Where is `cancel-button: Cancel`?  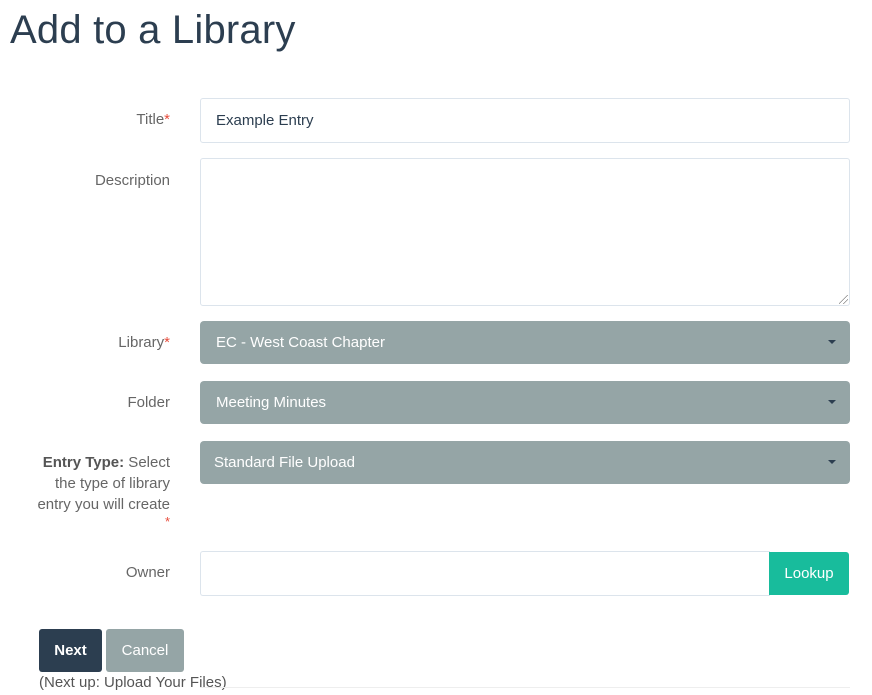
cancel-button: Cancel is located at coordinates (145, 650).